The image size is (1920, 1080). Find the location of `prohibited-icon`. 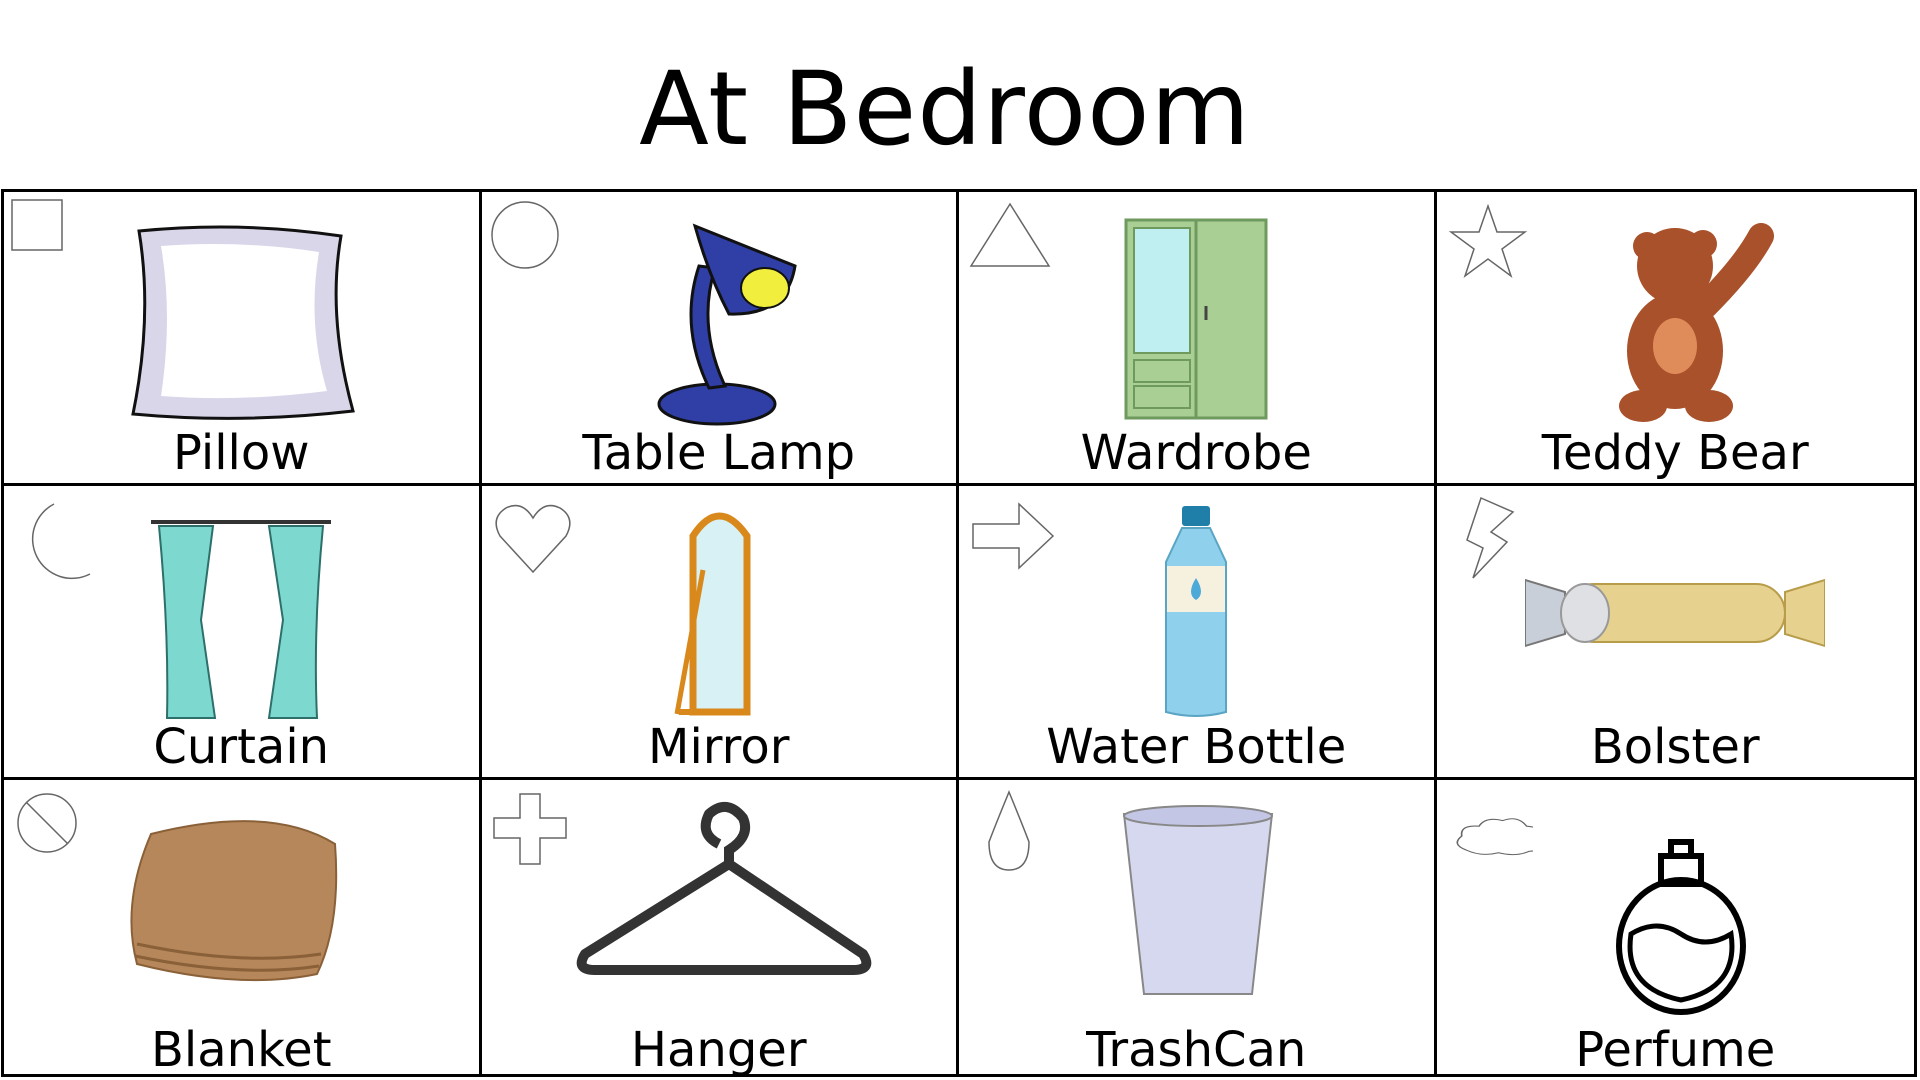

prohibited-icon is located at coordinates (47, 823).